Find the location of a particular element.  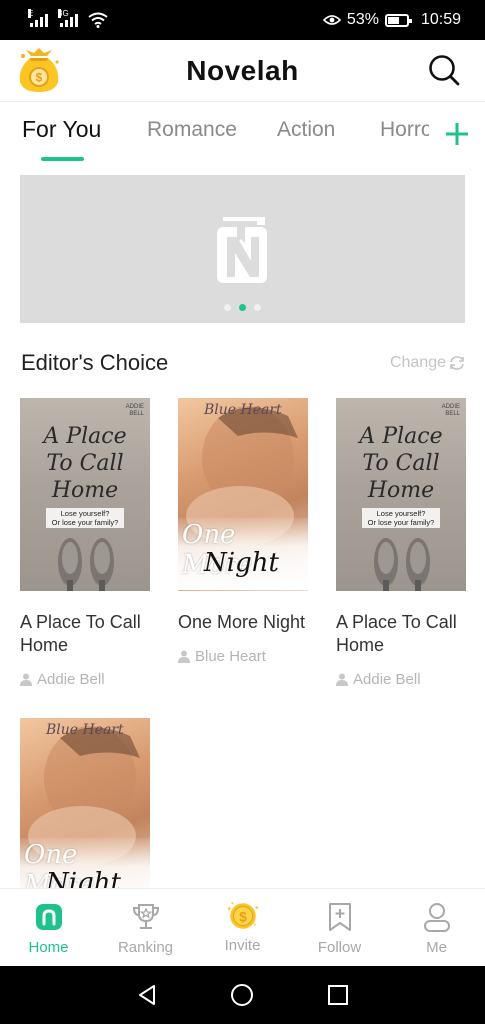

banner-pagination is located at coordinates (242, 307).